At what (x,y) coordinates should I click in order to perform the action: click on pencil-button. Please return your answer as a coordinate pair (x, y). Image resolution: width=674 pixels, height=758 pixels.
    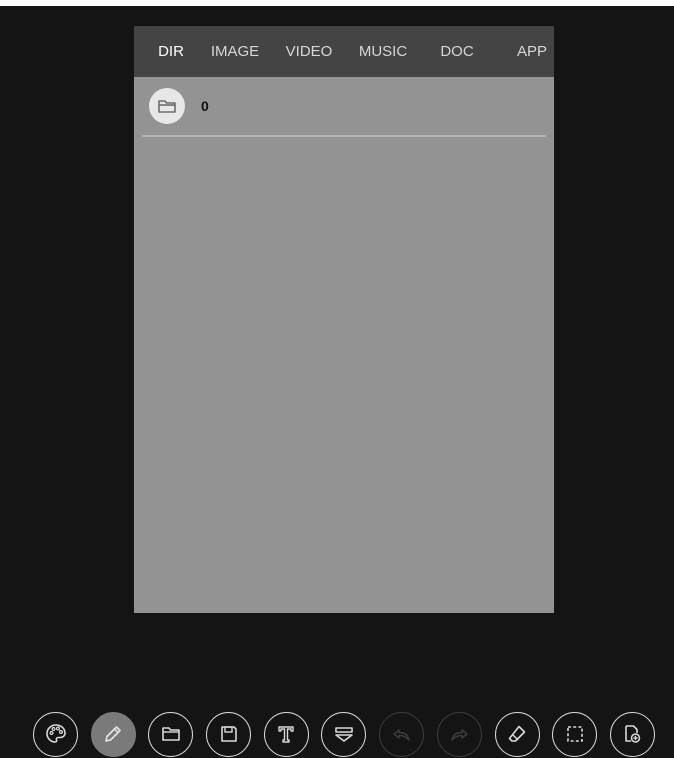
    Looking at the image, I should click on (113, 734).